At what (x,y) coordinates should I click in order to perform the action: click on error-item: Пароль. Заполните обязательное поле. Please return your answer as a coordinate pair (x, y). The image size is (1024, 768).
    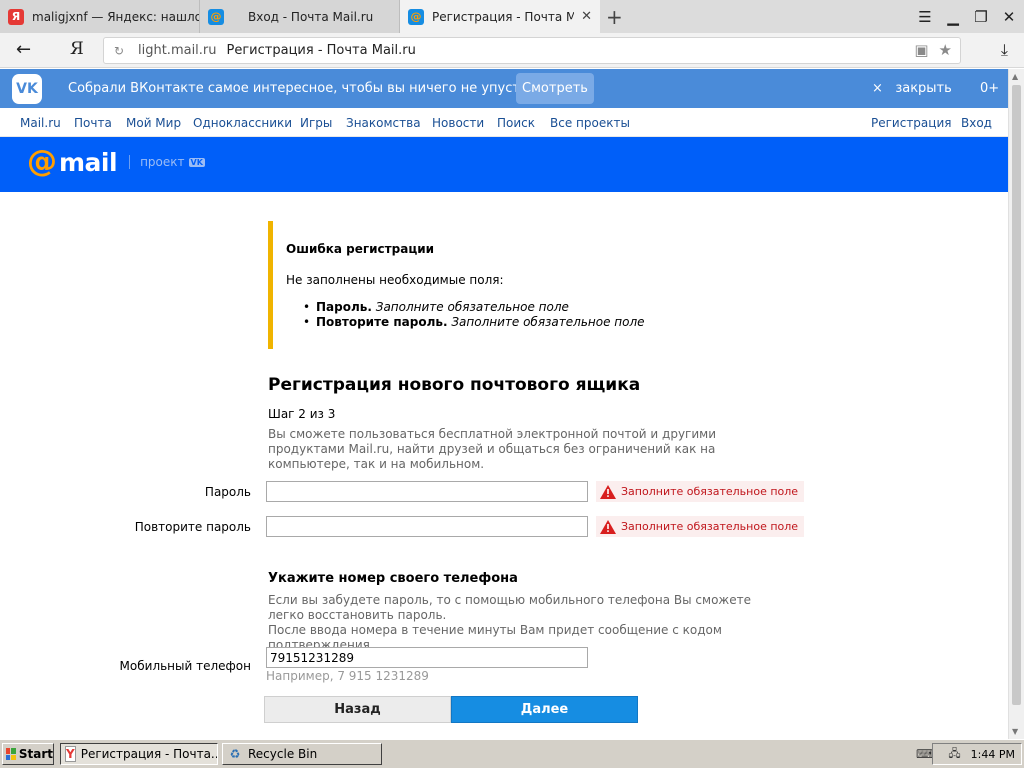
    Looking at the image, I should click on (474, 307).